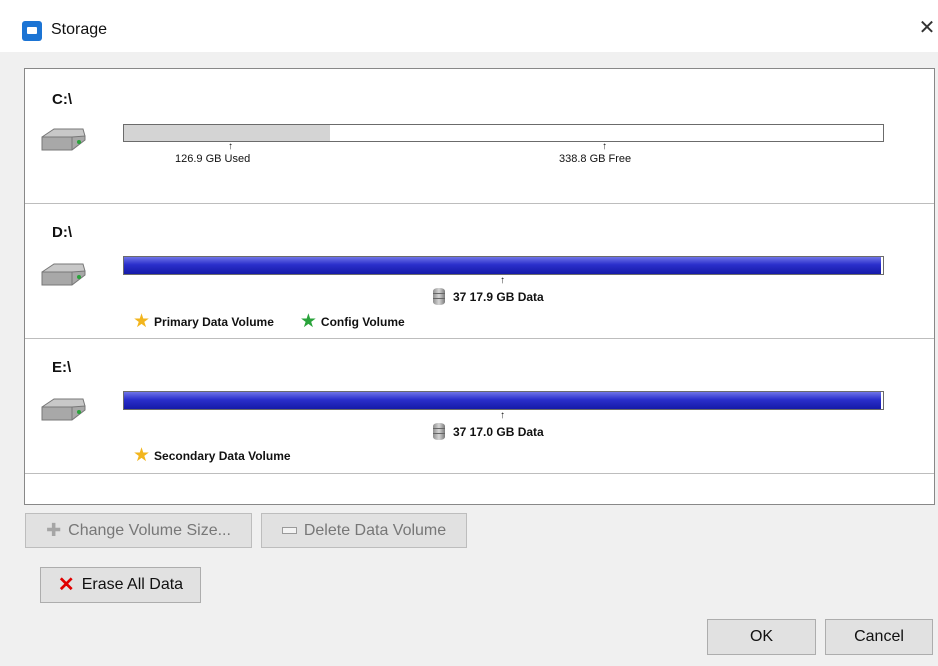 The height and width of the screenshot is (666, 938). What do you see at coordinates (761, 637) in the screenshot?
I see `ok-button: OK` at bounding box center [761, 637].